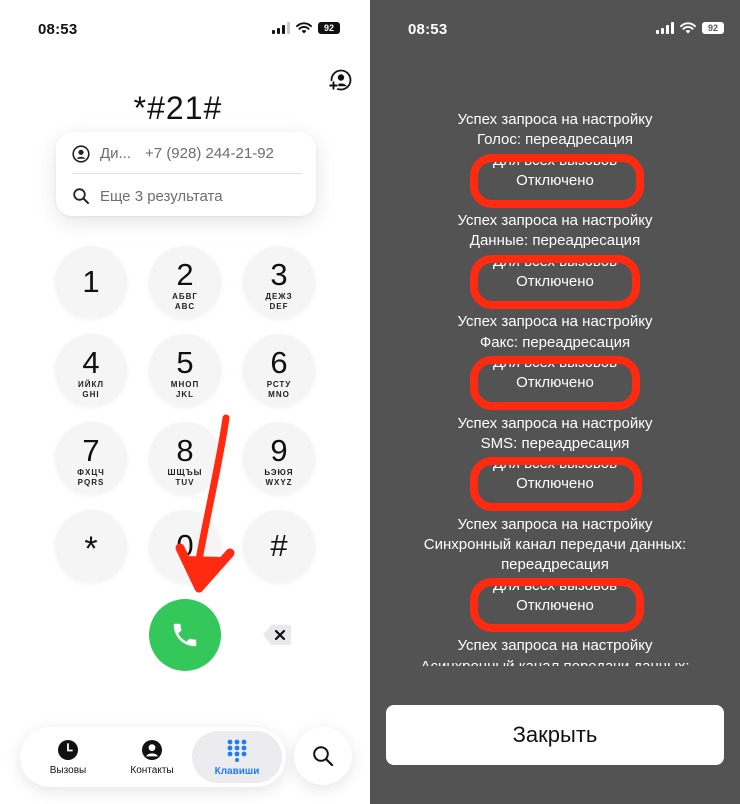  What do you see at coordinates (91, 482) in the screenshot?
I see `key-letters-lat: PQRS` at bounding box center [91, 482].